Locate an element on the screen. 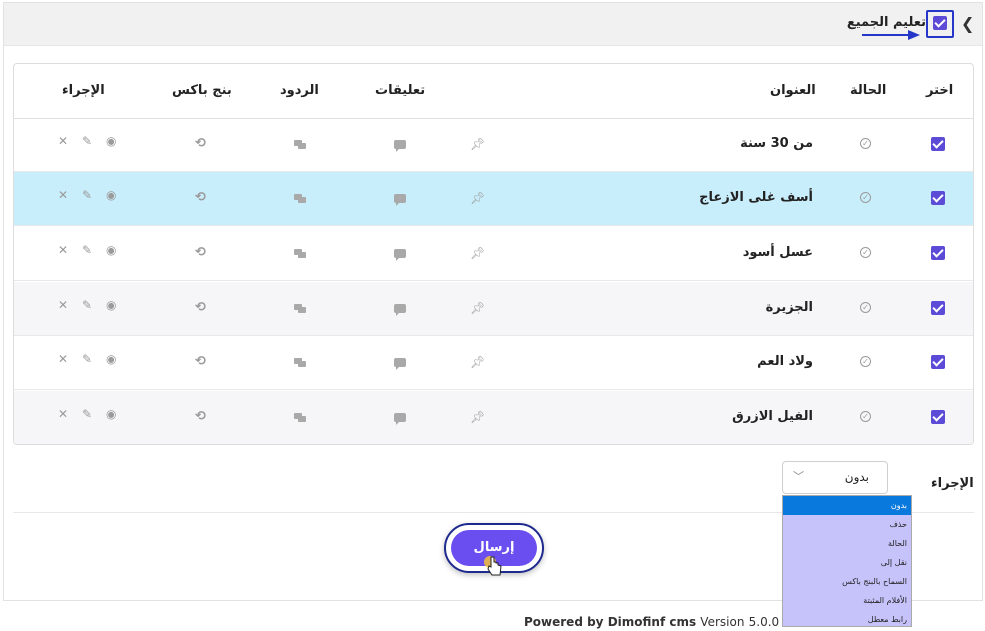  column-inbox: بنج باكس is located at coordinates (202, 90).